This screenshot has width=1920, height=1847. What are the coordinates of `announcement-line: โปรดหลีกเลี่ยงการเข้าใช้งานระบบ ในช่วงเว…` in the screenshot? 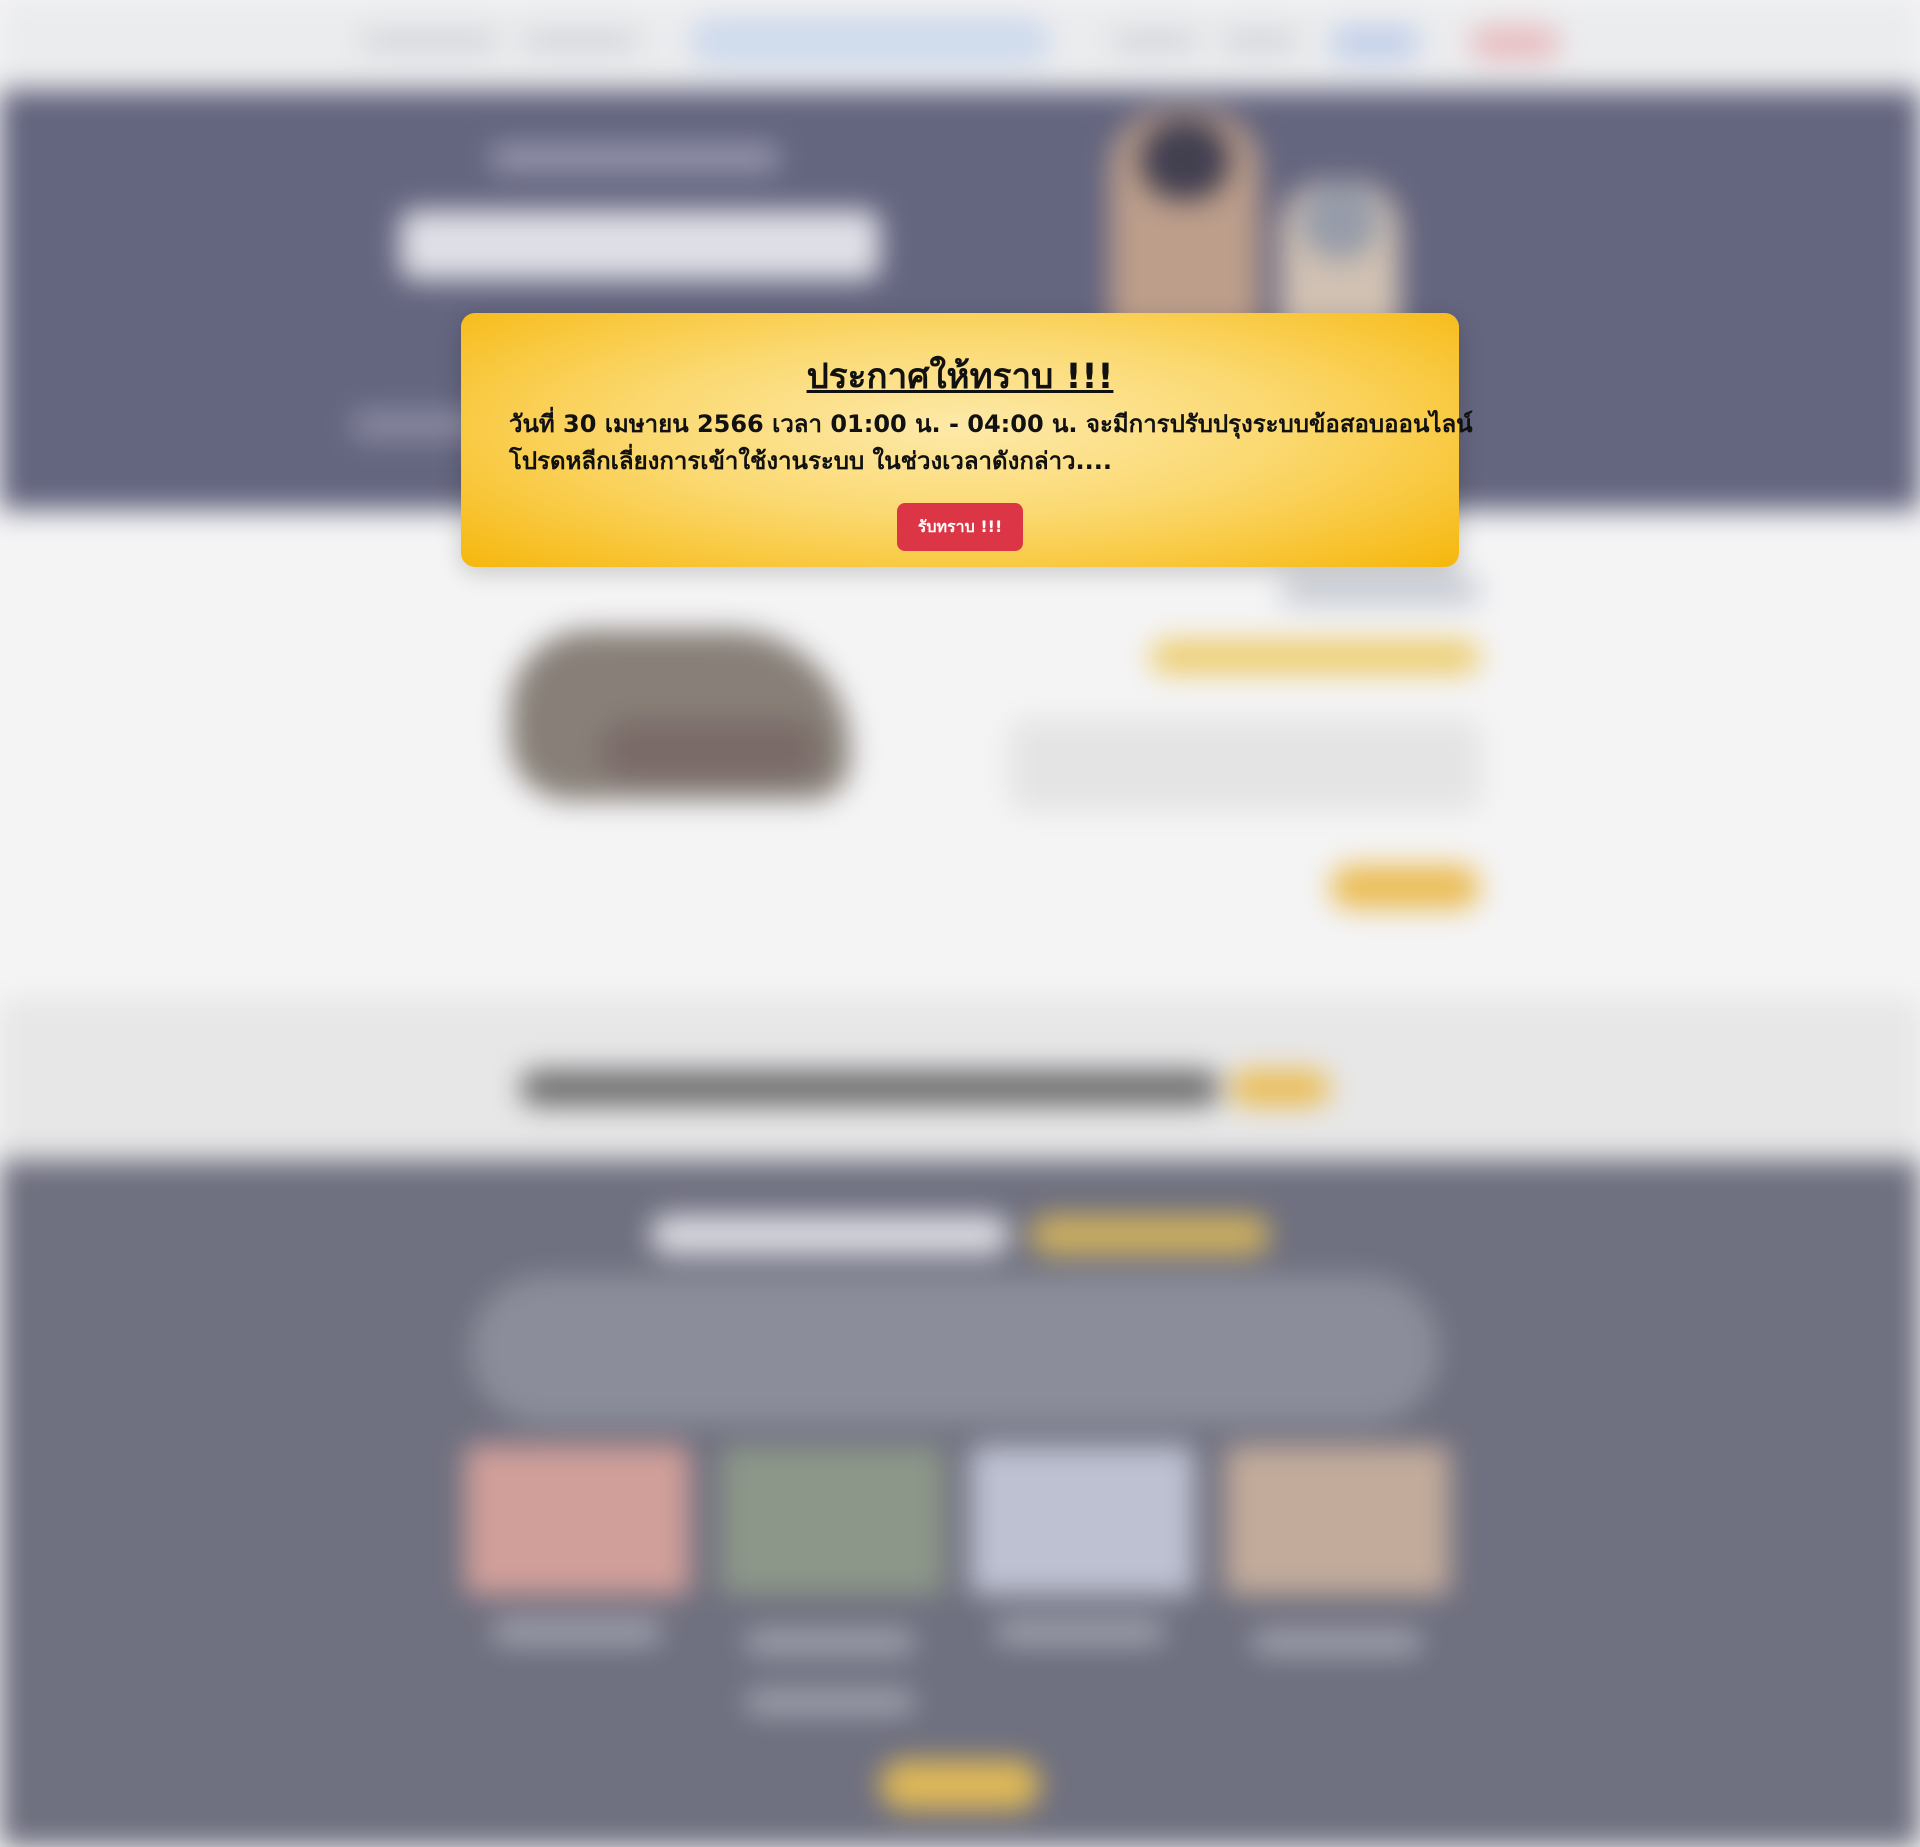 It's located at (810, 461).